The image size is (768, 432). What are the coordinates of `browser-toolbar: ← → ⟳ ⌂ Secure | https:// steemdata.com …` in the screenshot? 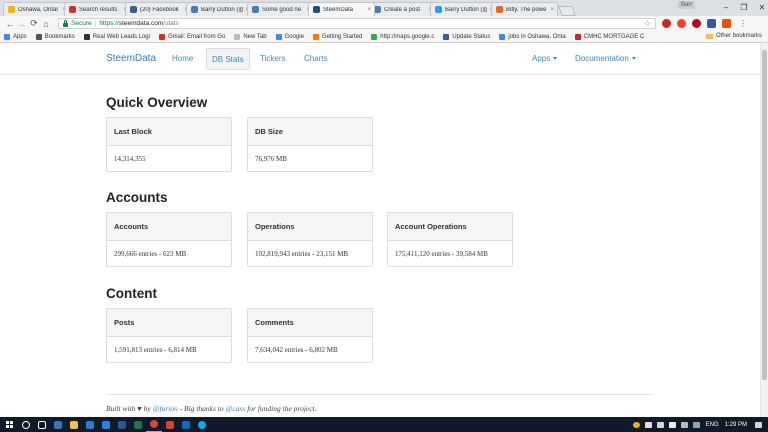 It's located at (384, 23).